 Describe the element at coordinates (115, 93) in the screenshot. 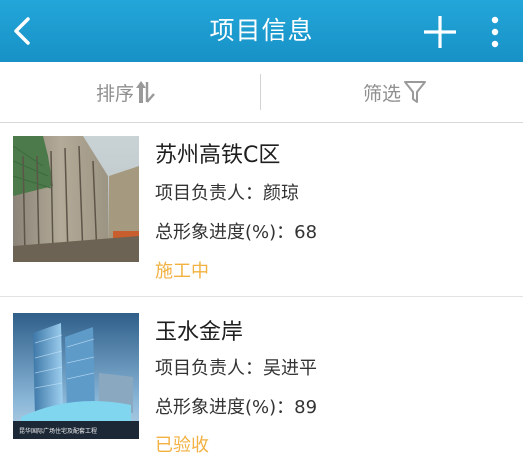

I see `sort-label: 排序` at that location.